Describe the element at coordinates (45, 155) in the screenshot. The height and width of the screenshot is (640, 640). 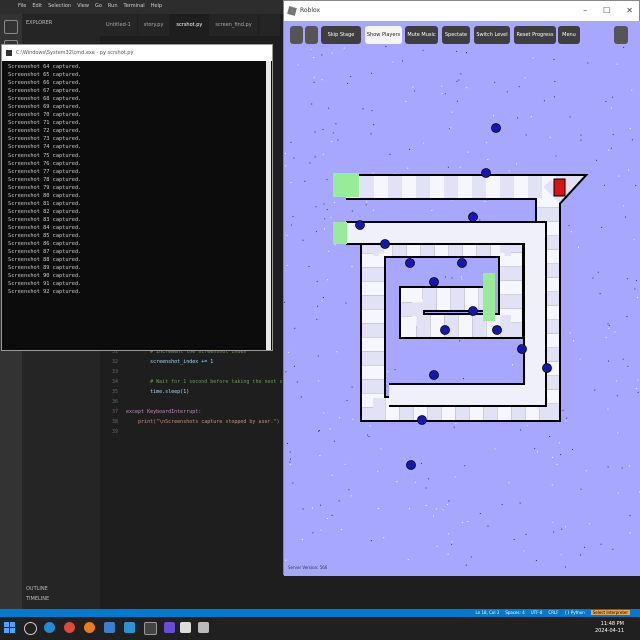
I see `terminal-line: Screenshot 75 captured.` at that location.